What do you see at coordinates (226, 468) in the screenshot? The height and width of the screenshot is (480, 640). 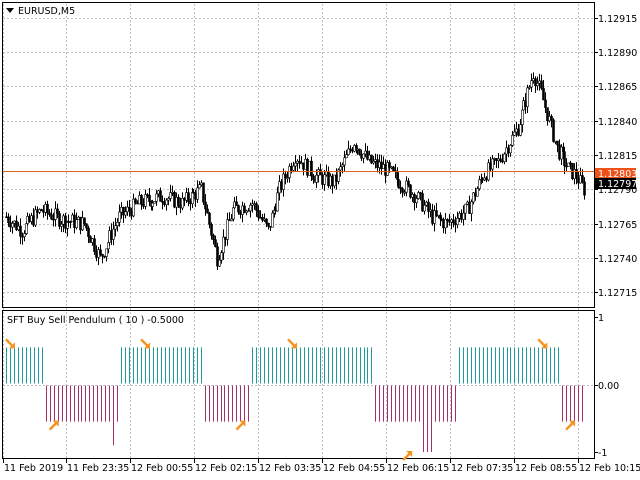 I see `time-tick-label: 12 Feb 02:15` at bounding box center [226, 468].